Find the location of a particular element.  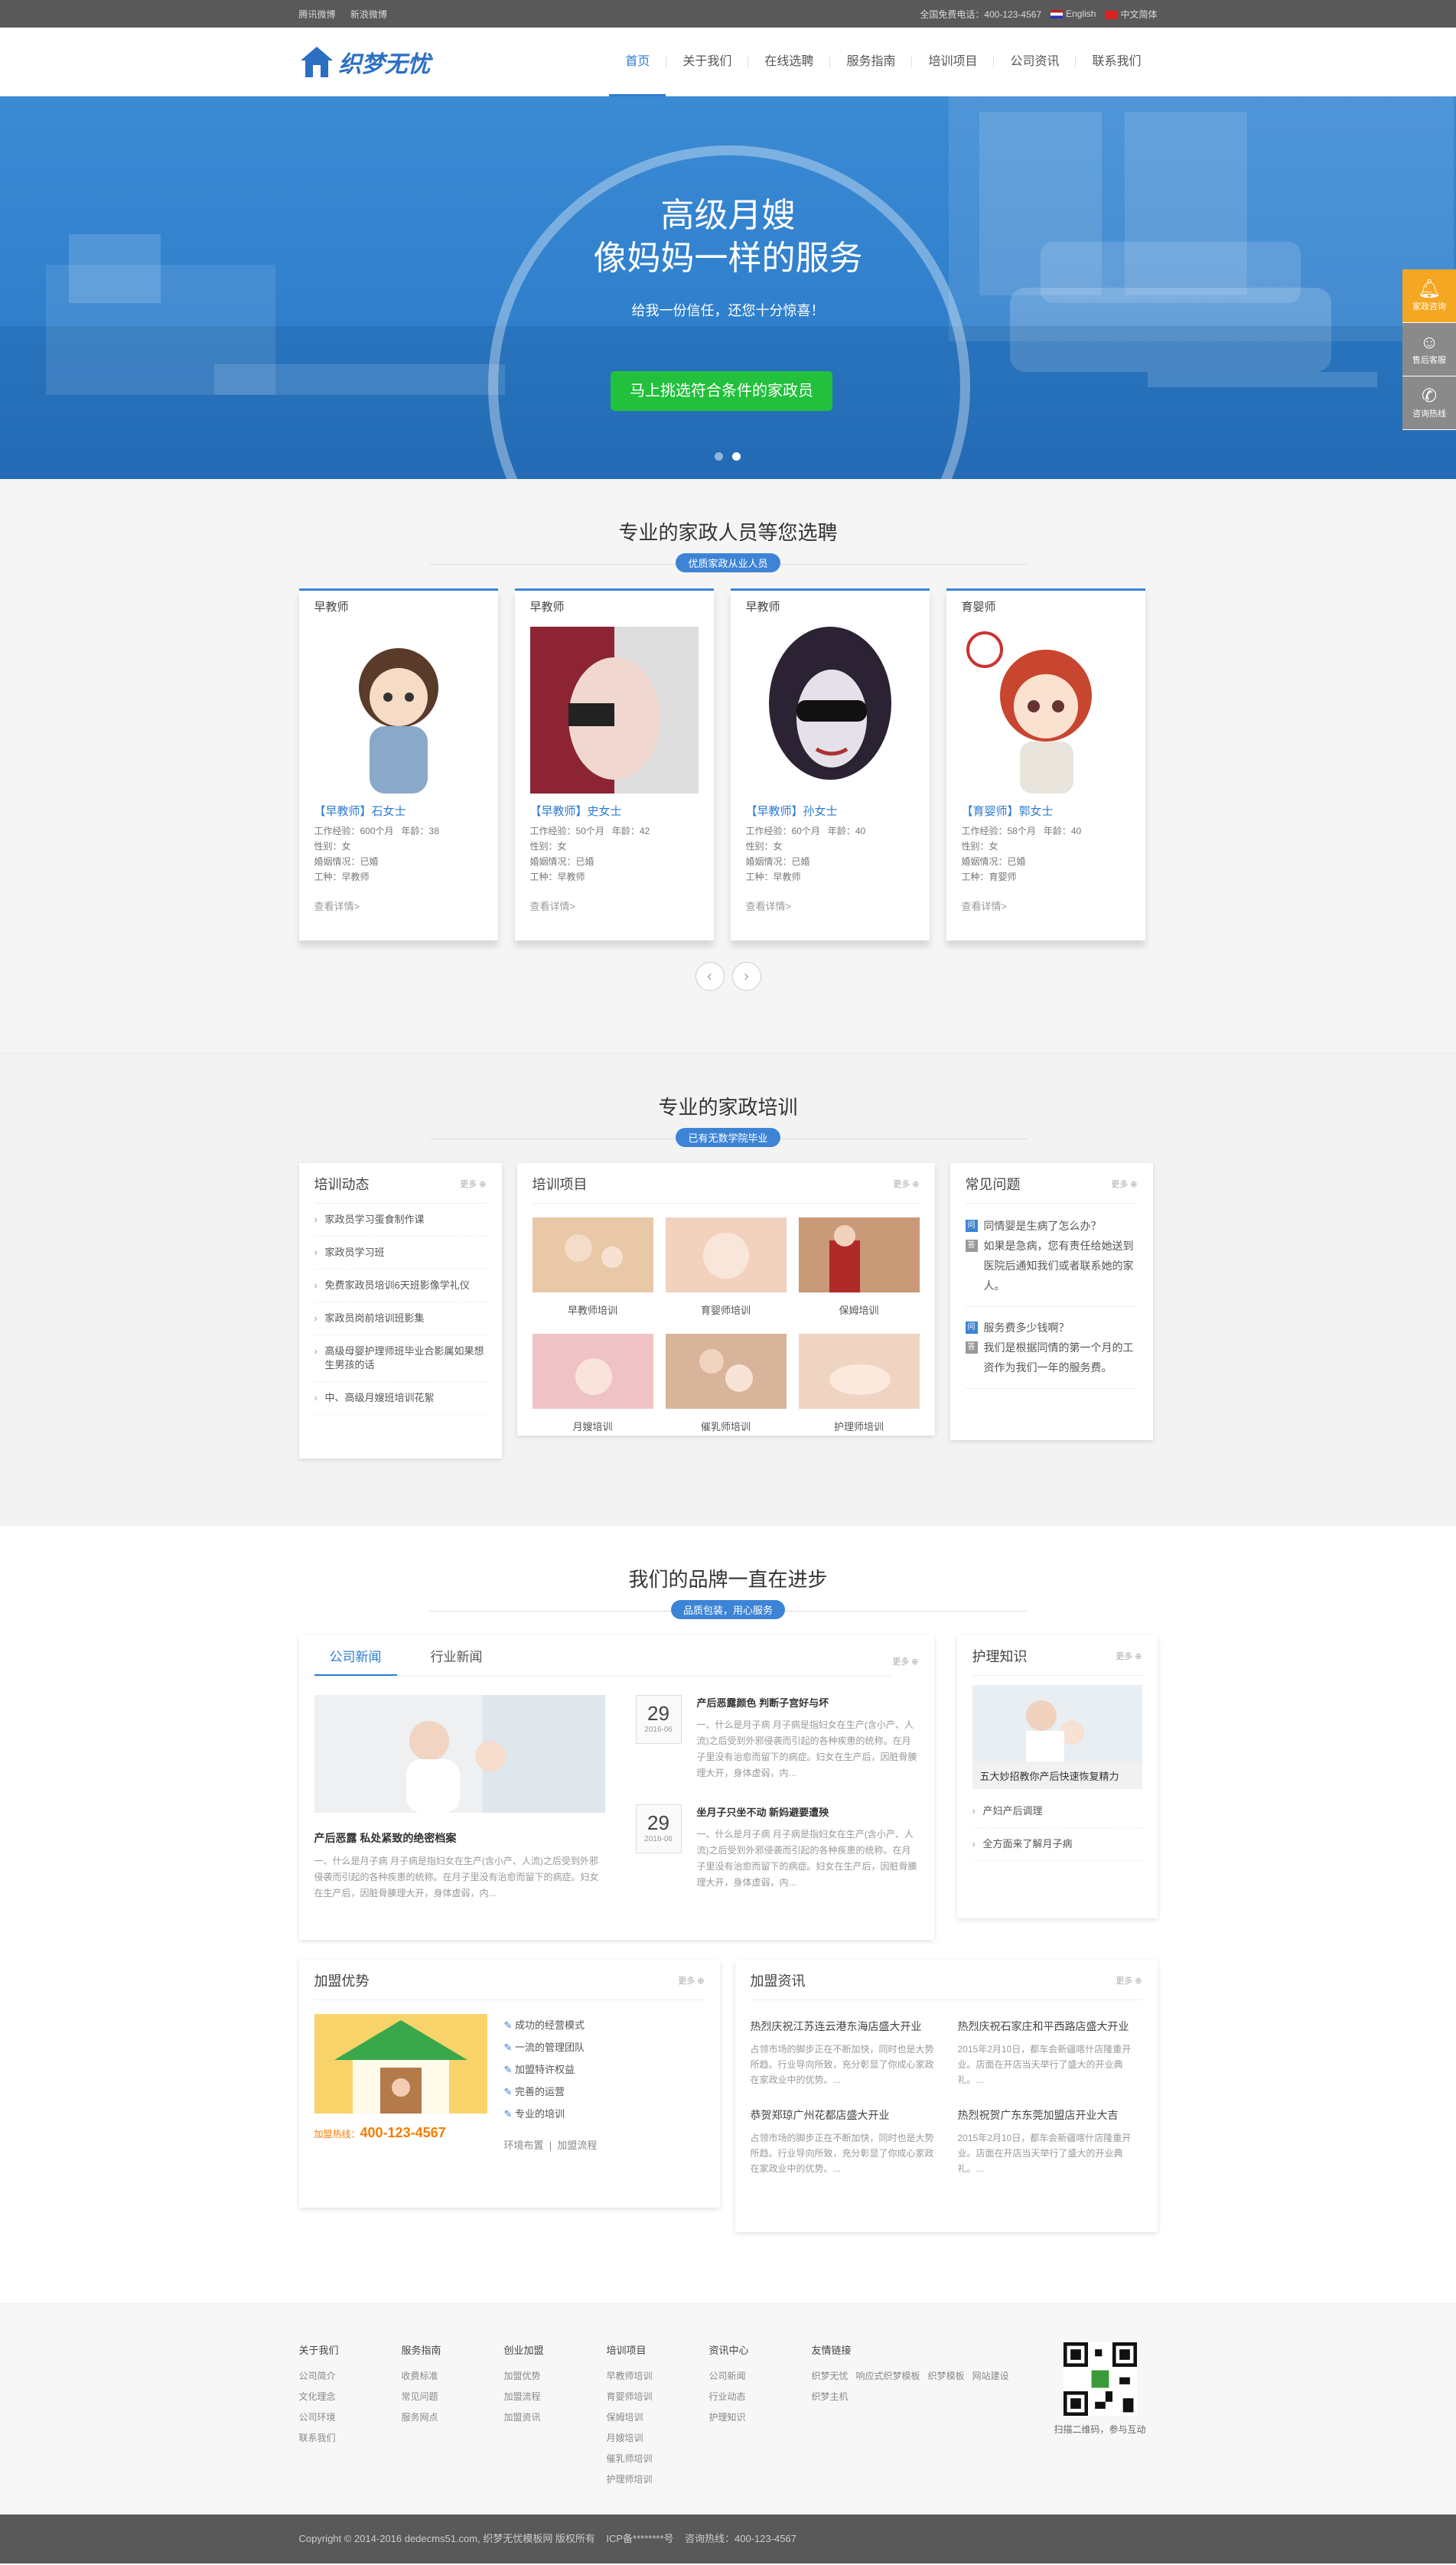

footer-link: 护理师培训 is located at coordinates (658, 2480).